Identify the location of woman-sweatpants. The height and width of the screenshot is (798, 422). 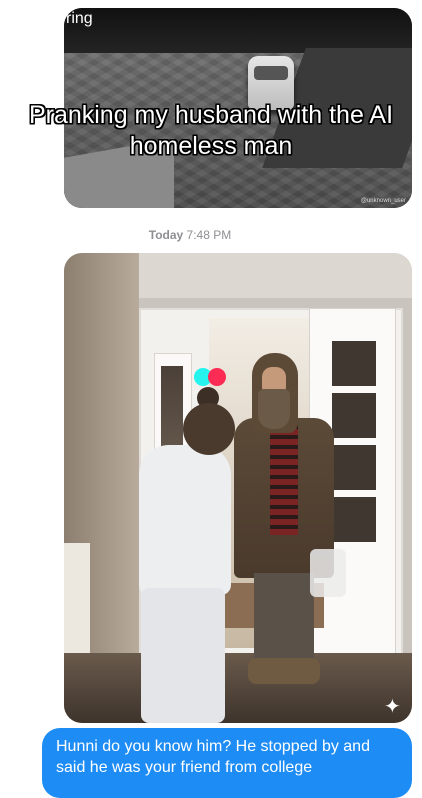
(183, 655).